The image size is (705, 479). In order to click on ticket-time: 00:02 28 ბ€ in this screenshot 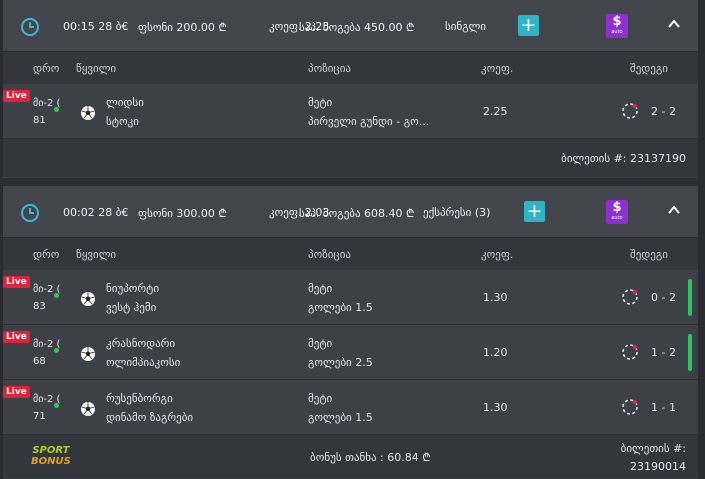, I will do `click(96, 212)`.